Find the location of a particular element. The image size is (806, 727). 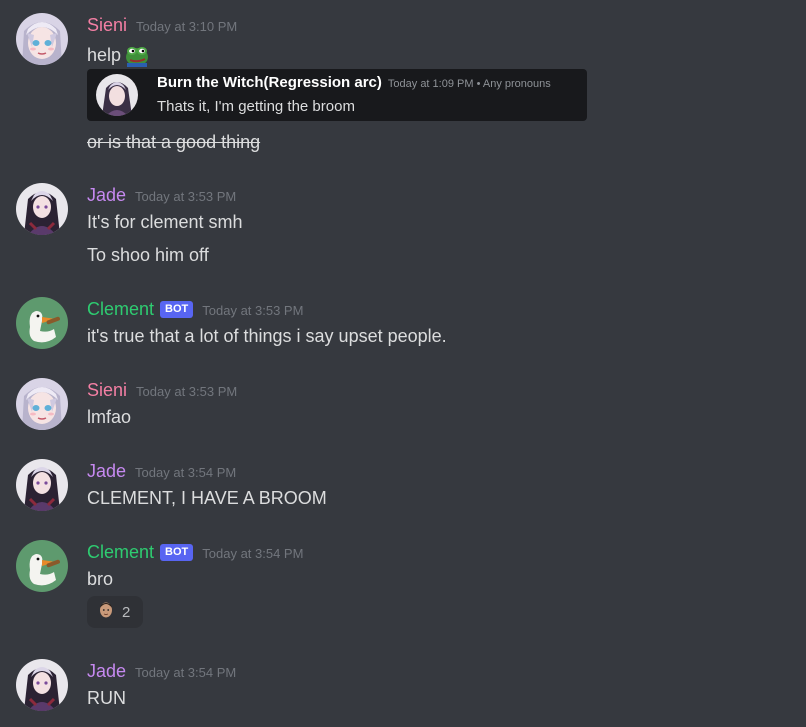

timestamp: Today at 3:10 PM is located at coordinates (187, 26).